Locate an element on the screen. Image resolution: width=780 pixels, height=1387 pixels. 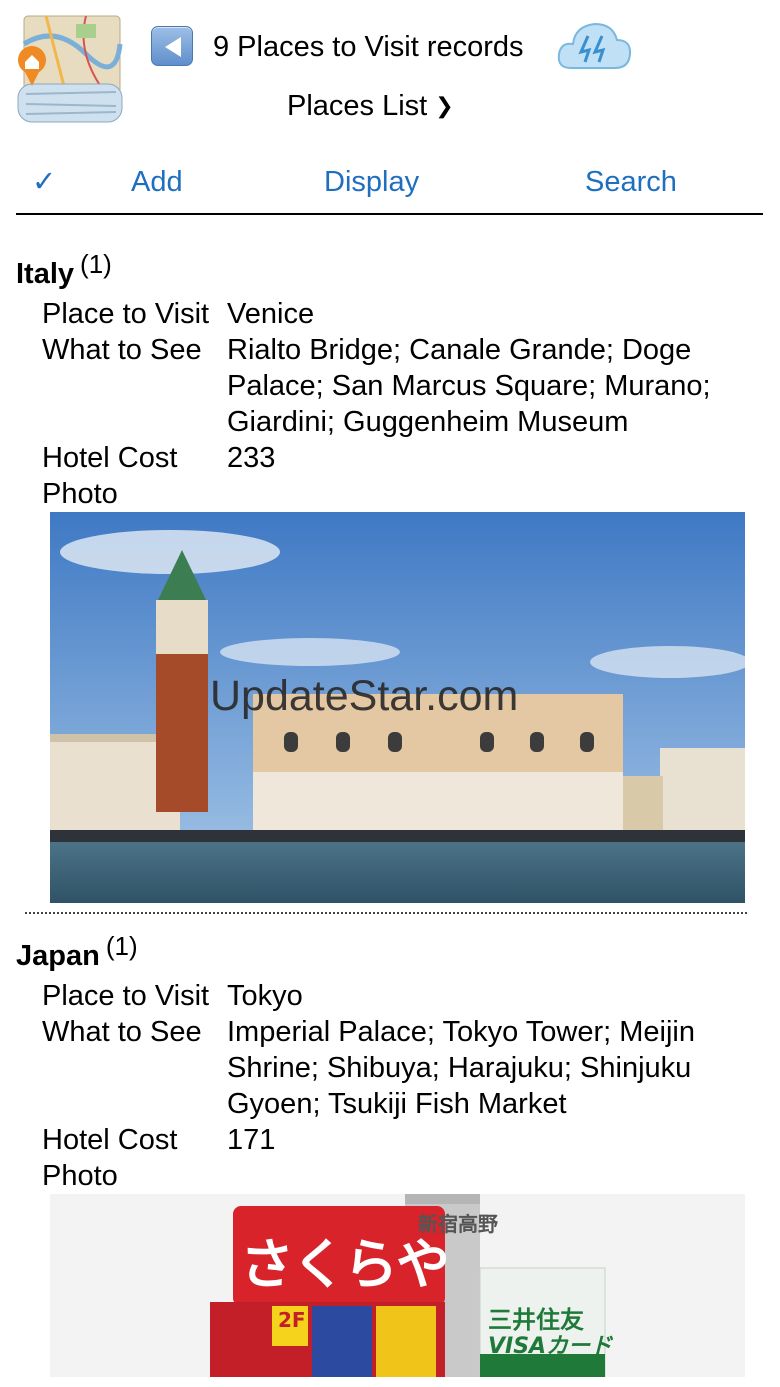
select-checkmark-button: ✓ is located at coordinates (44, 182).